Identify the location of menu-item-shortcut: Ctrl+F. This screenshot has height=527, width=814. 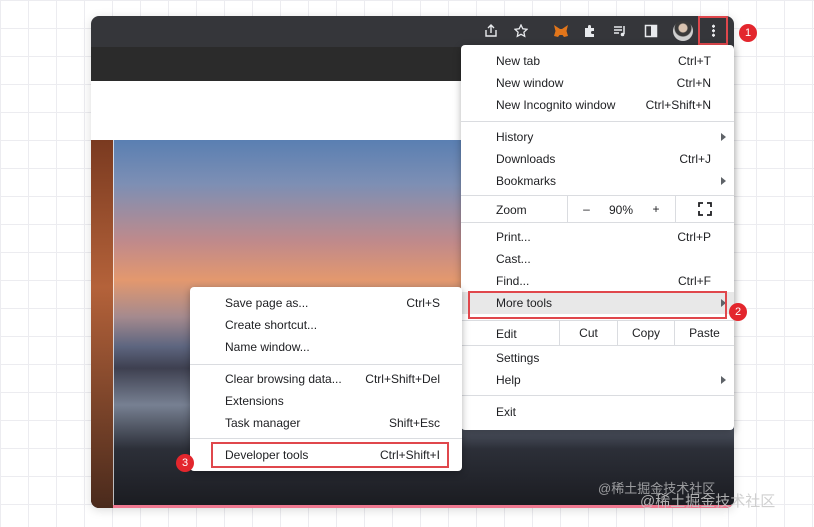
(694, 281).